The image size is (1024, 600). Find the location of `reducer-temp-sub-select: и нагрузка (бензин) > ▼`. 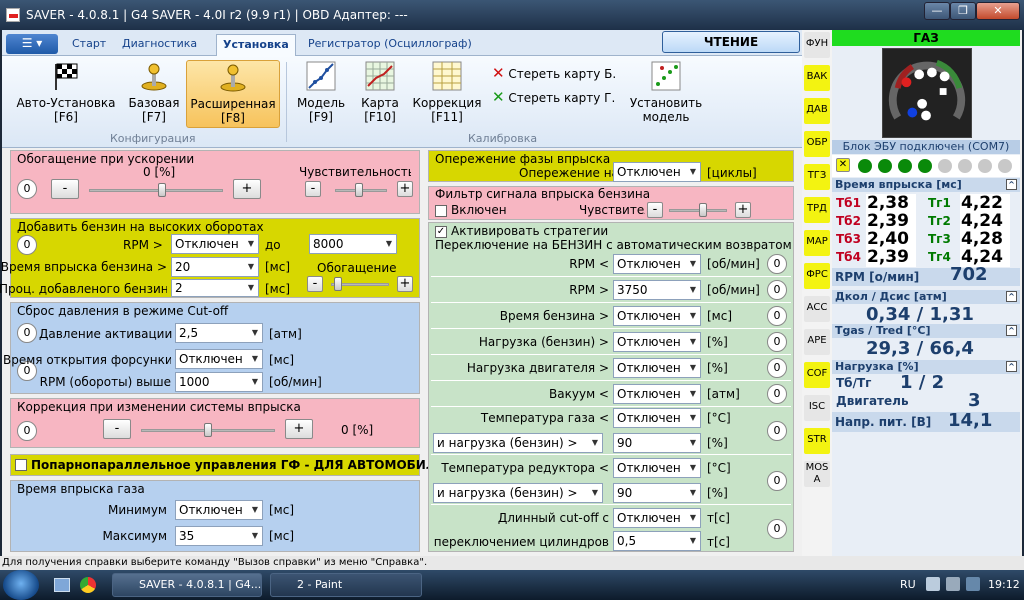

reducer-temp-sub-select: и нагрузка (бензин) > ▼ is located at coordinates (518, 493).